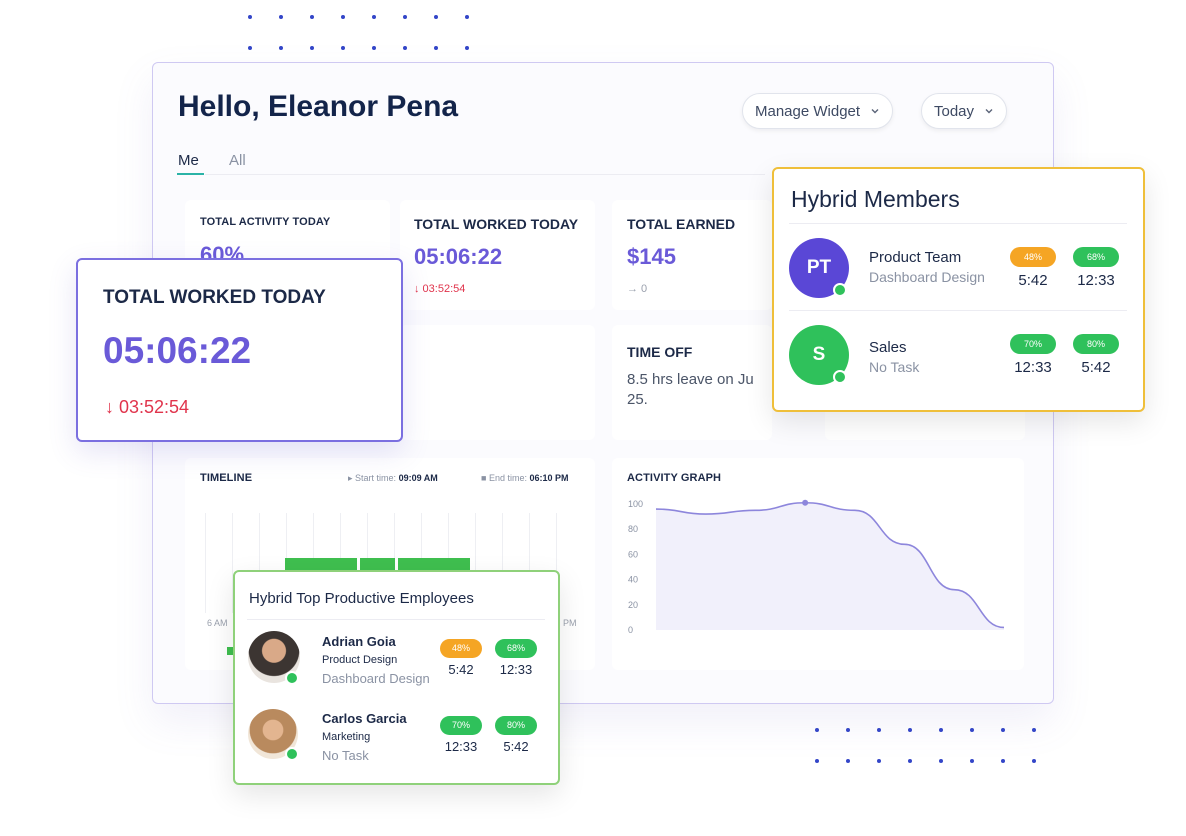  I want to click on y-tick-label: 20, so click(633, 605).